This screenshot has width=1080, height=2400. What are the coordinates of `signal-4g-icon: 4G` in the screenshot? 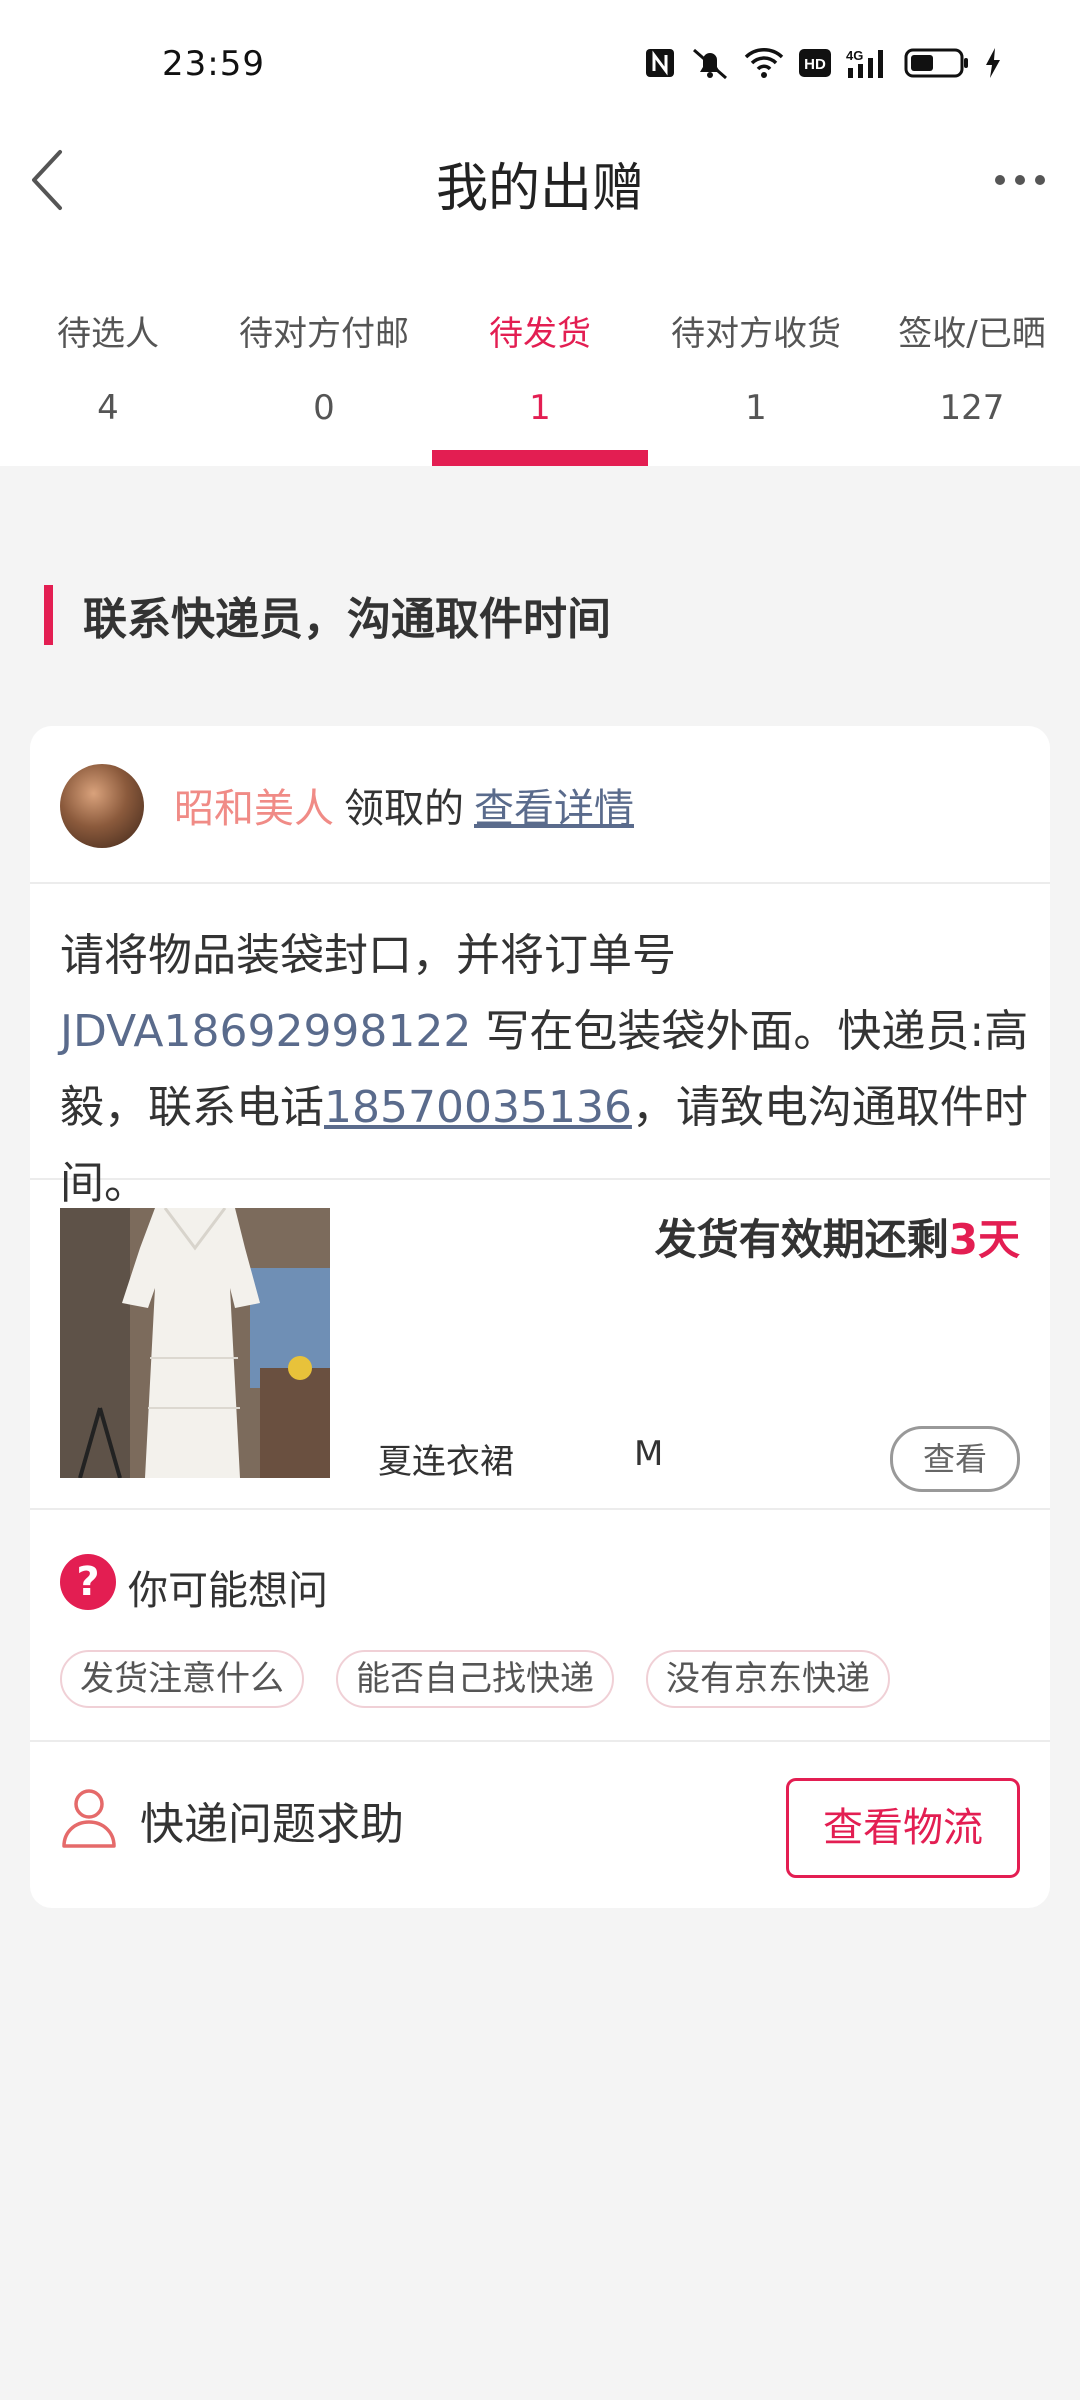 It's located at (868, 63).